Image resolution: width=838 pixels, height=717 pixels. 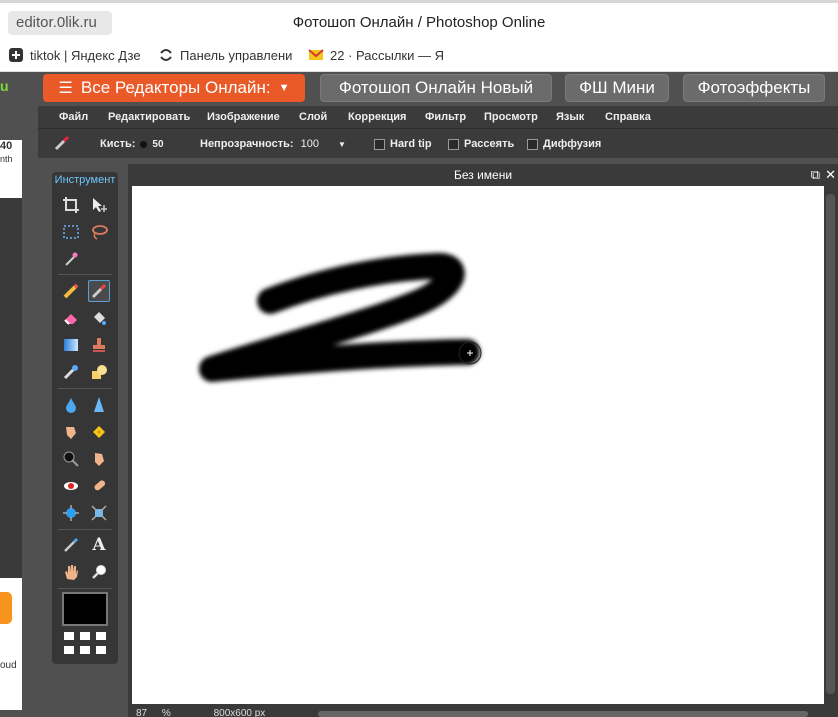 What do you see at coordinates (445, 117) in the screenshot?
I see `menu-filter: Фильтр` at bounding box center [445, 117].